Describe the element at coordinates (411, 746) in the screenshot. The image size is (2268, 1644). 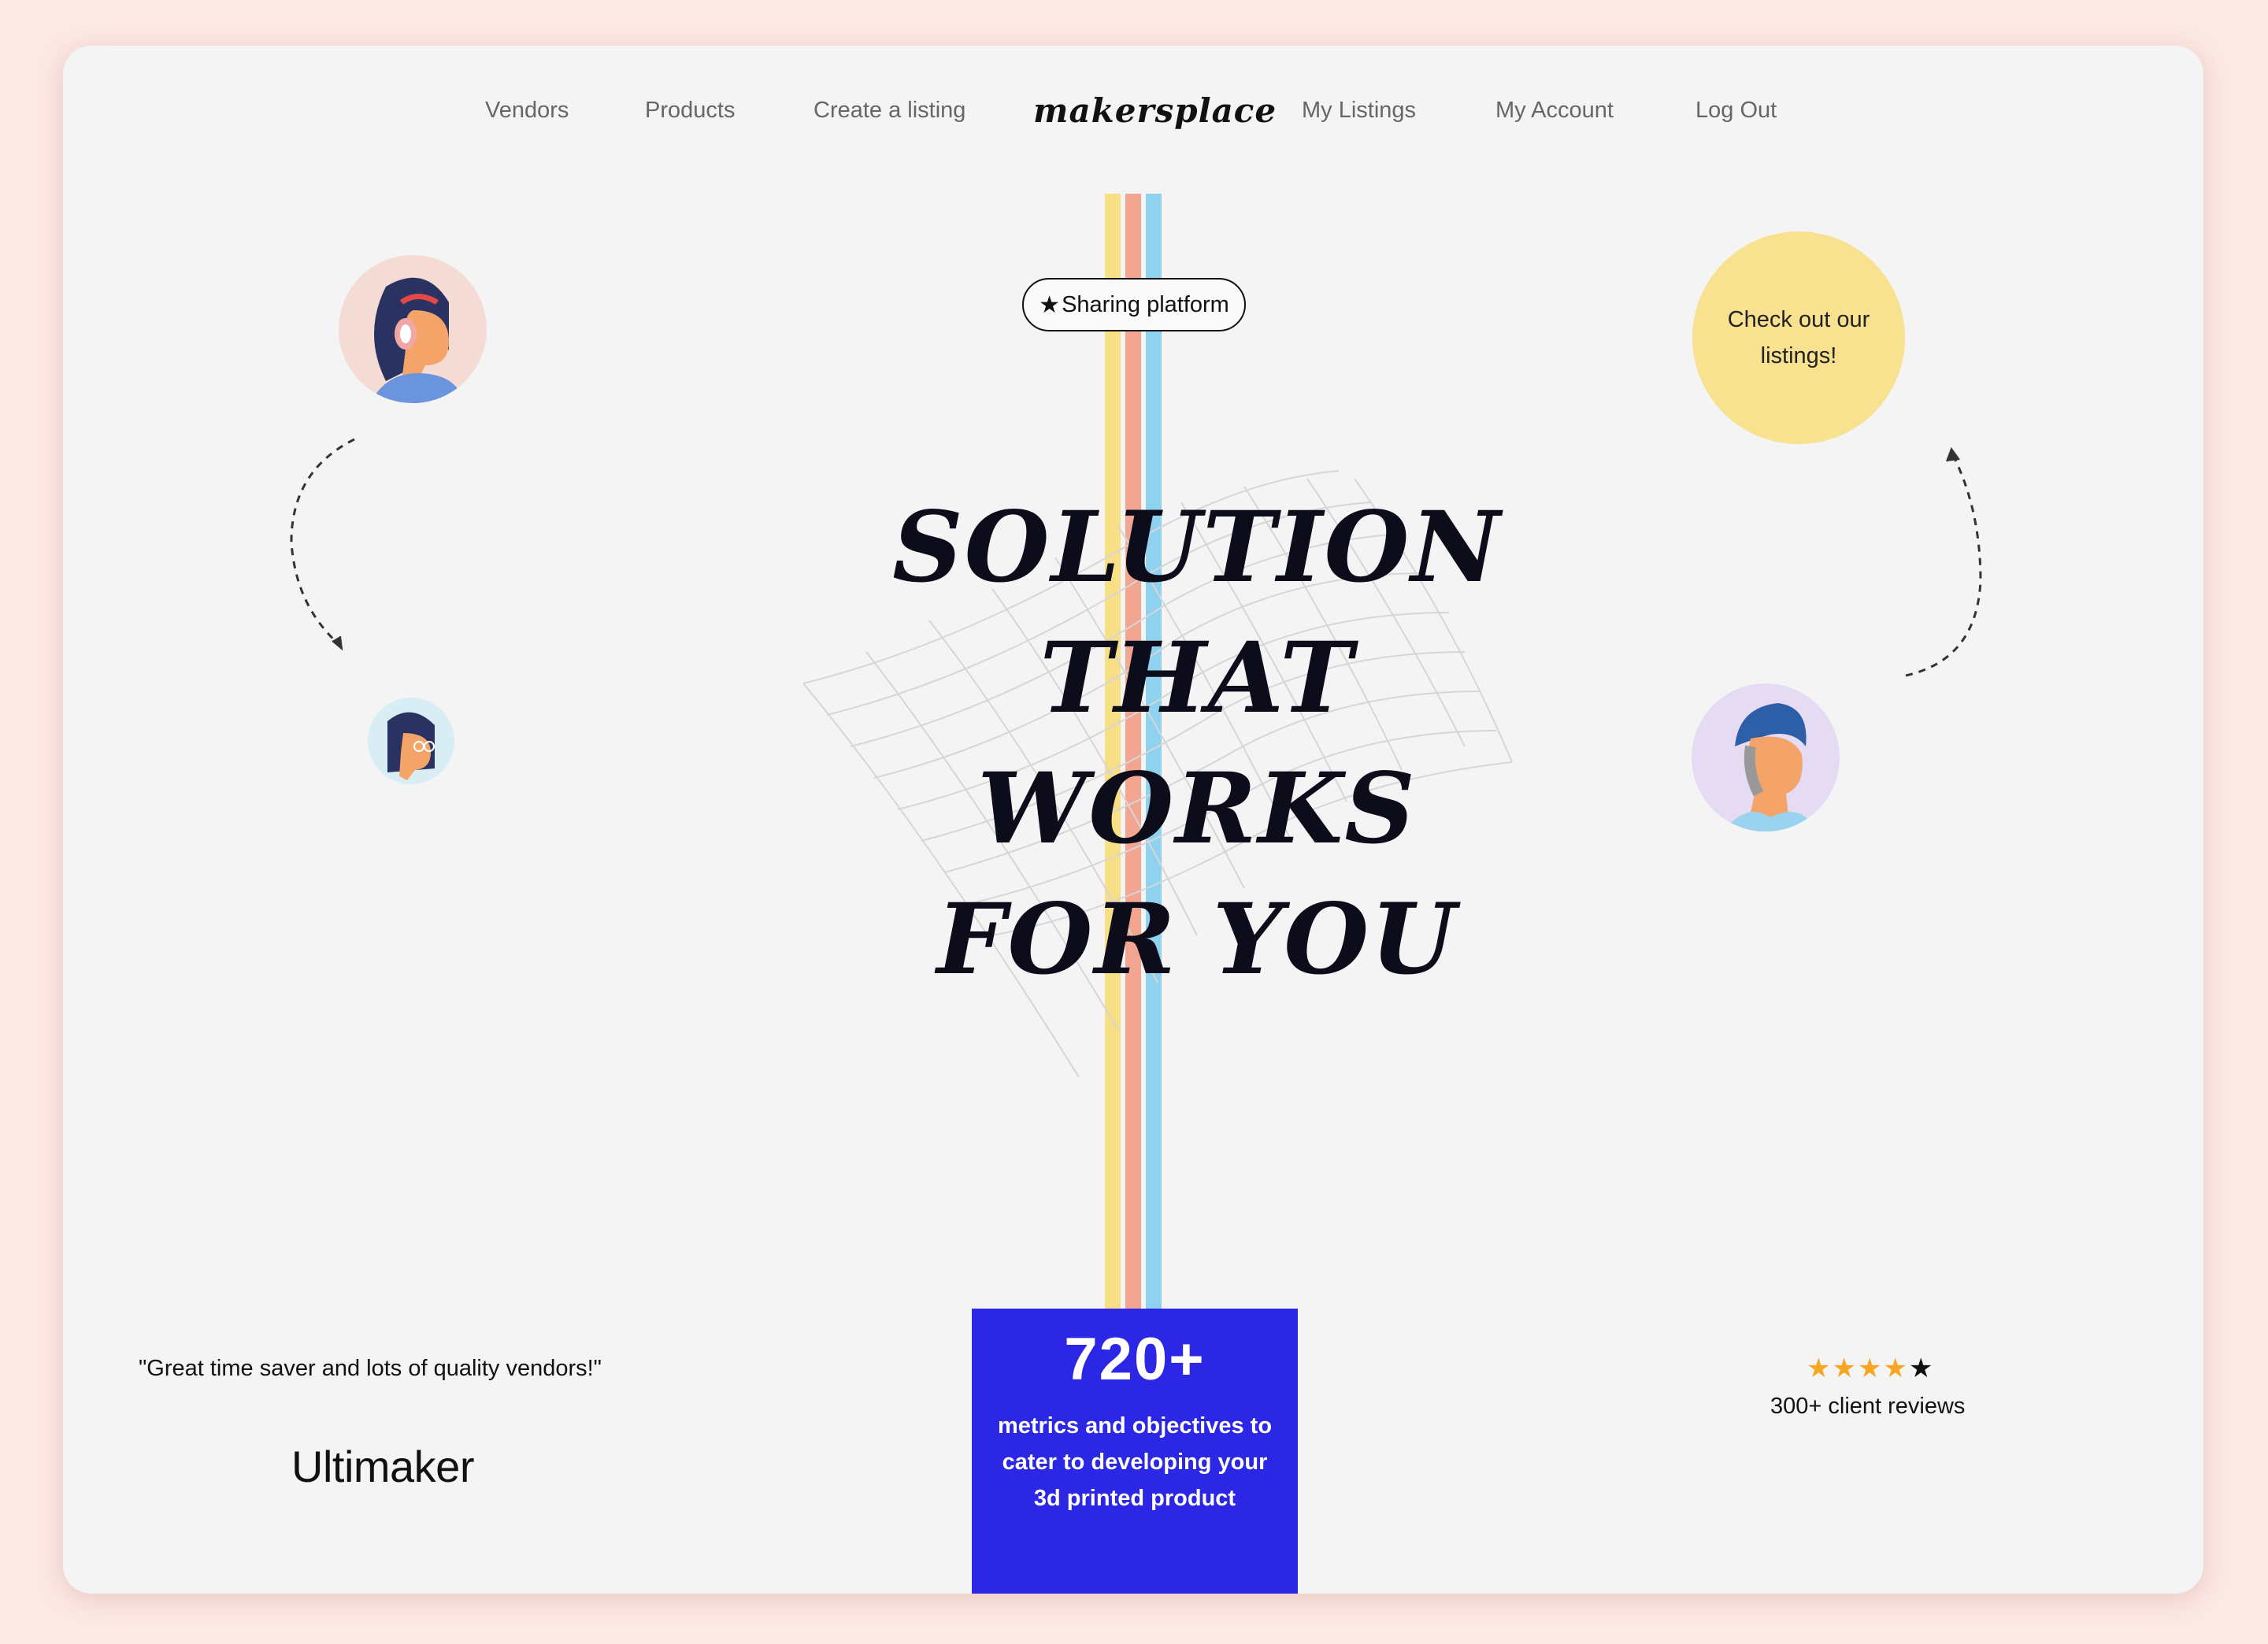
I see `woman-glasses-illustration` at that location.